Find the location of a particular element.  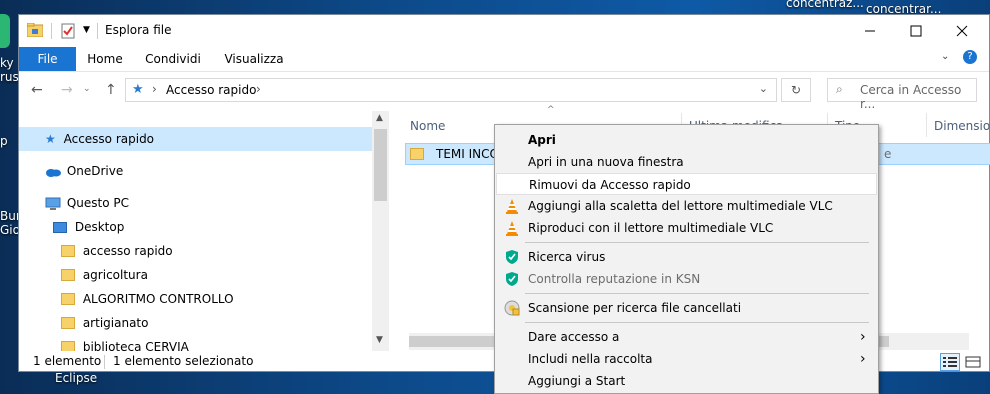

nav-item-folder: accesso rapido is located at coordinates (117, 251).